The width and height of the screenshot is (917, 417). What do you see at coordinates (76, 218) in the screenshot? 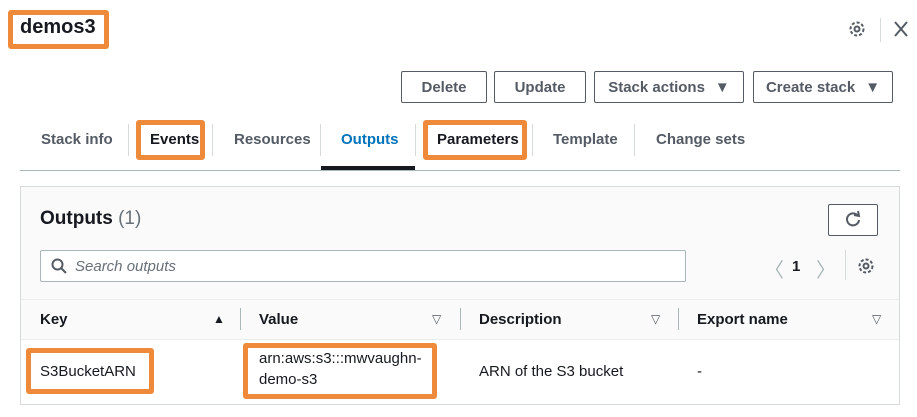
I see `outputs-title: Outputs` at bounding box center [76, 218].